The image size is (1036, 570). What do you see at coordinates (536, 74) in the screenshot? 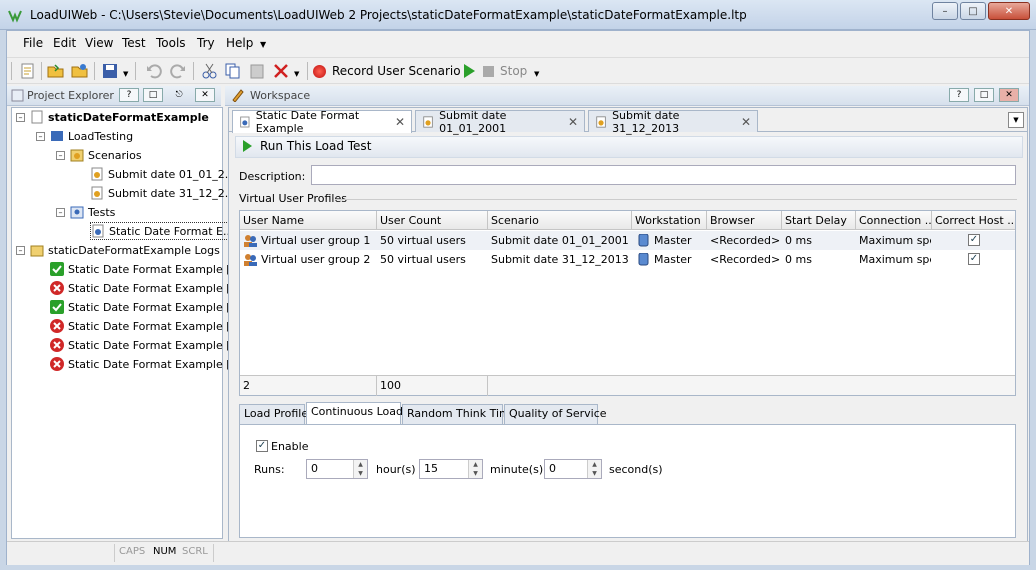
I see `stop-dropdown-icon: ▼` at bounding box center [536, 74].